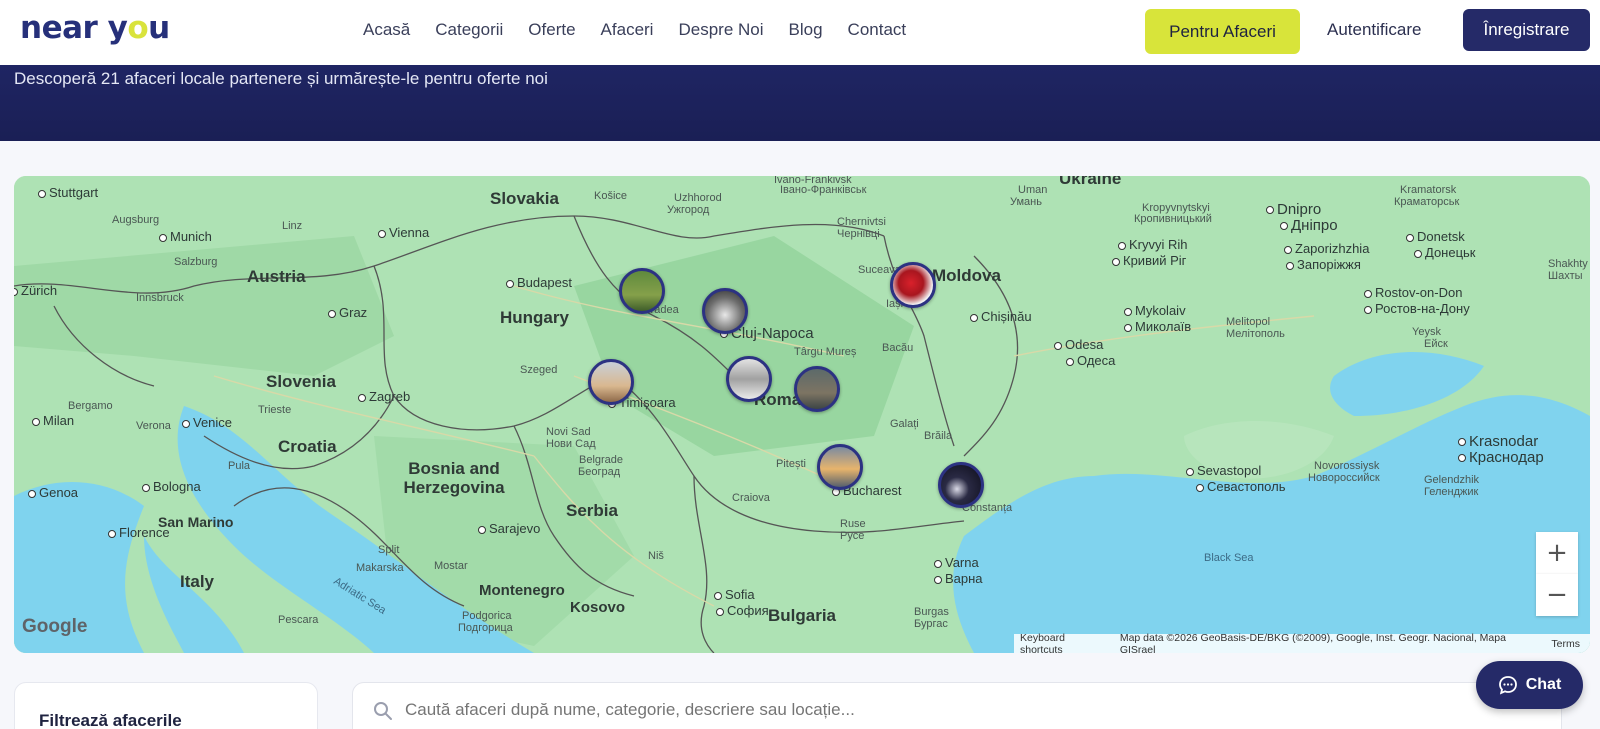 This screenshot has height=729, width=1600. I want to click on map-label-austria: Austria, so click(276, 276).